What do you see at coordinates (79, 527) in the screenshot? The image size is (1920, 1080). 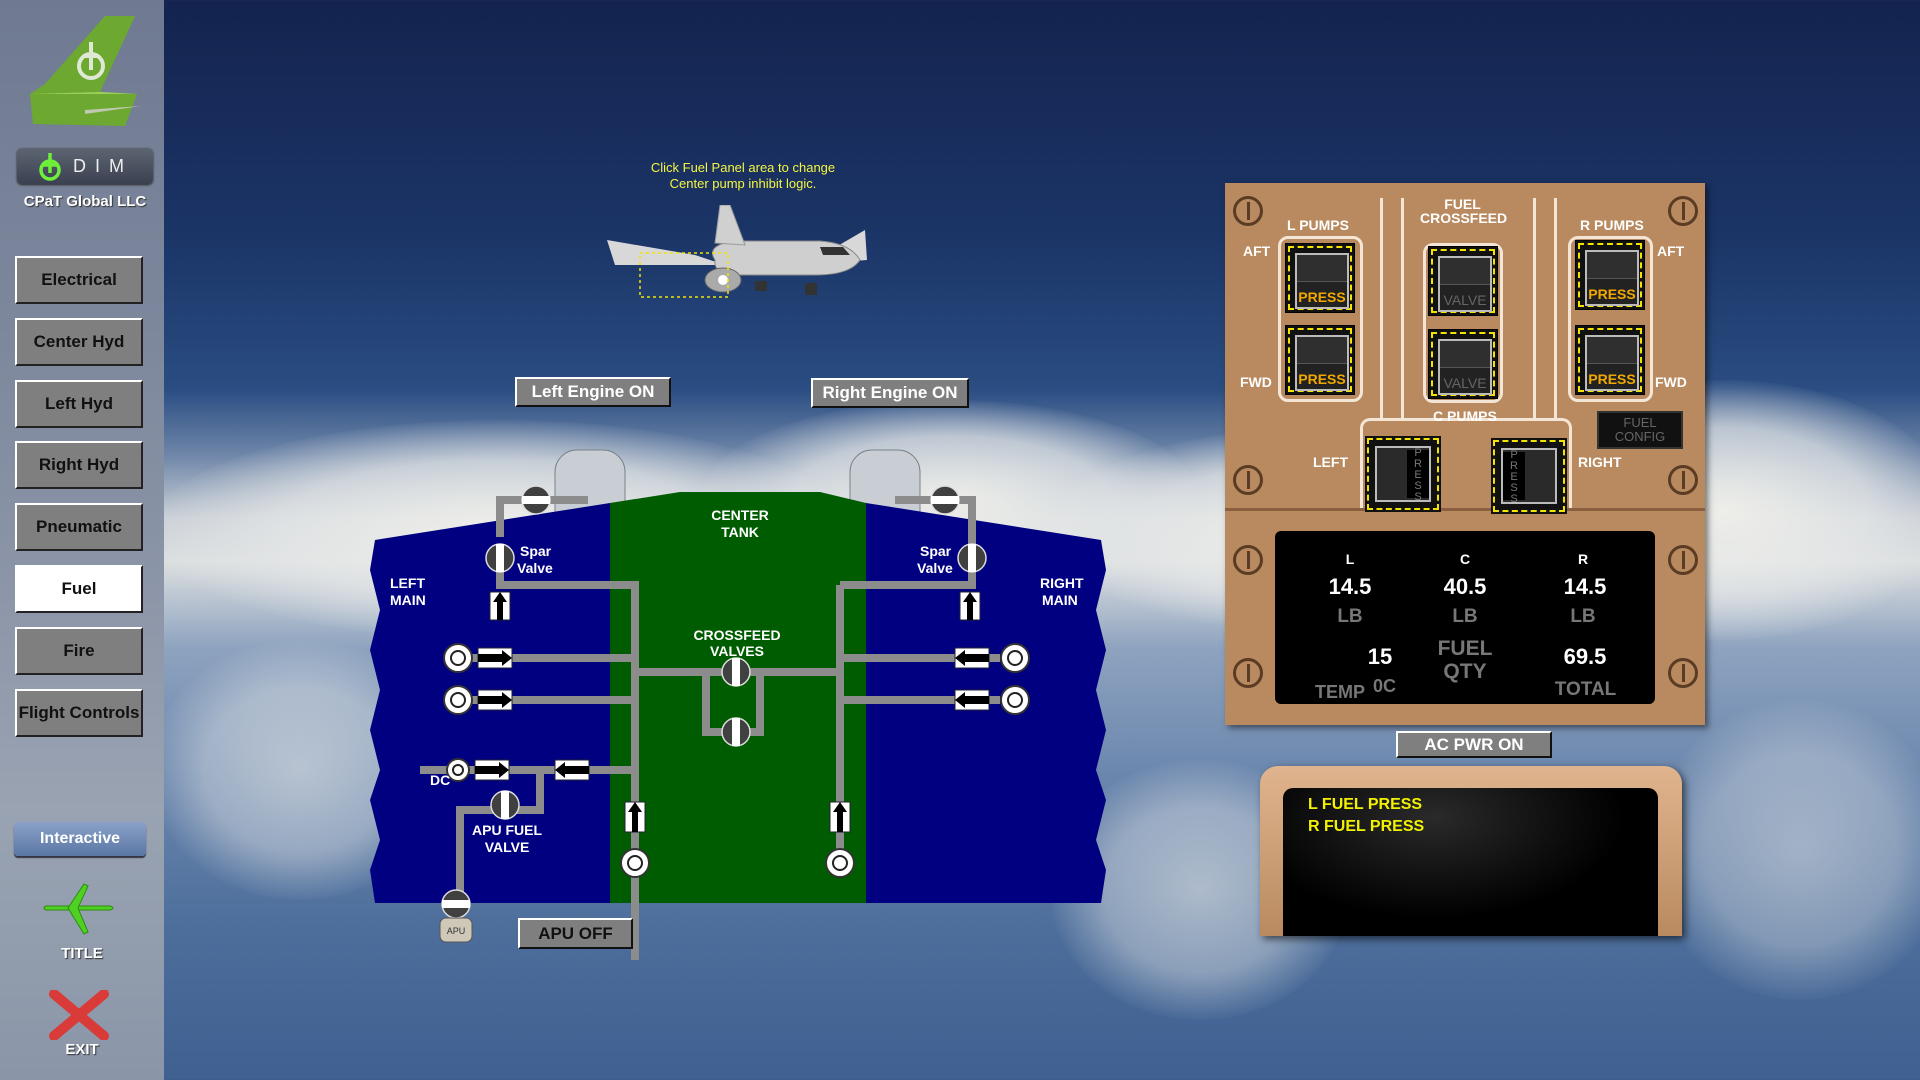 I see `nav-pneumatic: Pneumatic` at bounding box center [79, 527].